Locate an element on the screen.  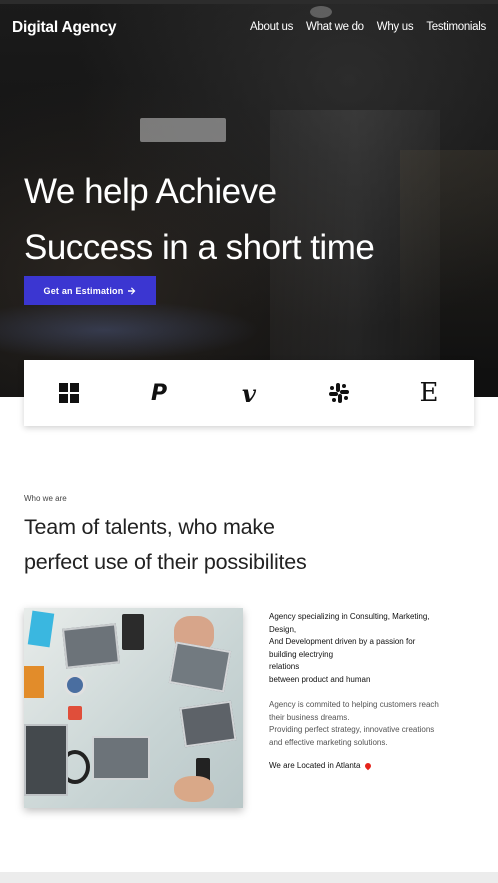
vimeo-logo-icon: v is located at coordinates (249, 393).